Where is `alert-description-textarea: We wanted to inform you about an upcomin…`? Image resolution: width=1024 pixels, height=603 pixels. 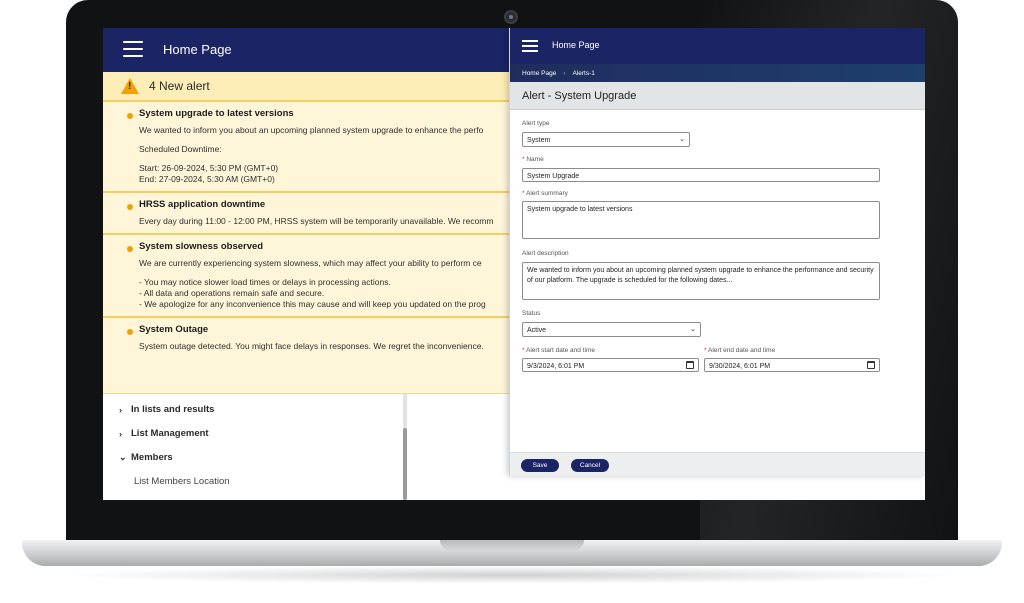
alert-description-textarea: We wanted to inform you about an upcomin… is located at coordinates (701, 281).